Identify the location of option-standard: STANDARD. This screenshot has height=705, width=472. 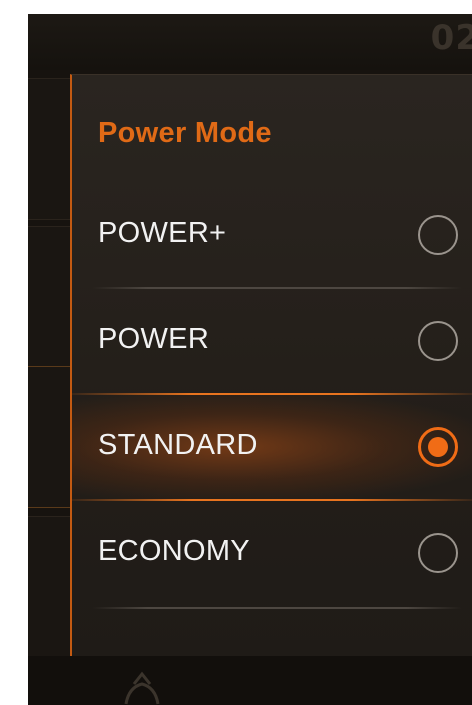
(272, 447).